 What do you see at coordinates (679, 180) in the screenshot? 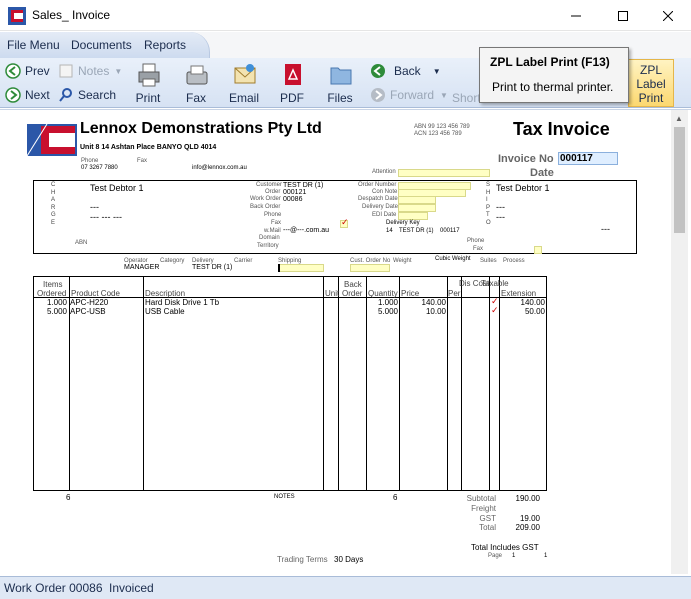
I see `scroll-thumb` at bounding box center [679, 180].